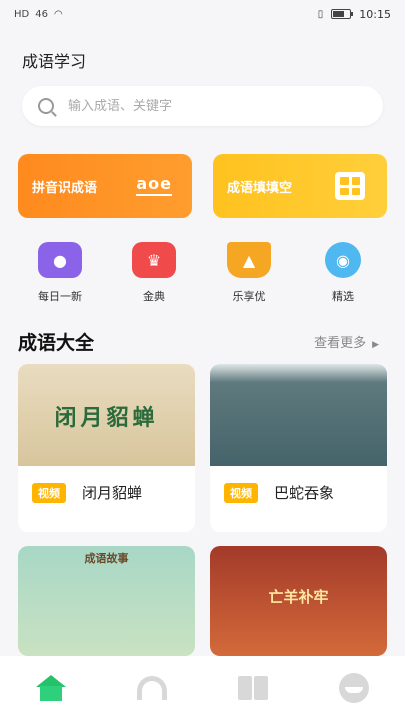  I want to click on wifi-icon: ◠, so click(58, 14).